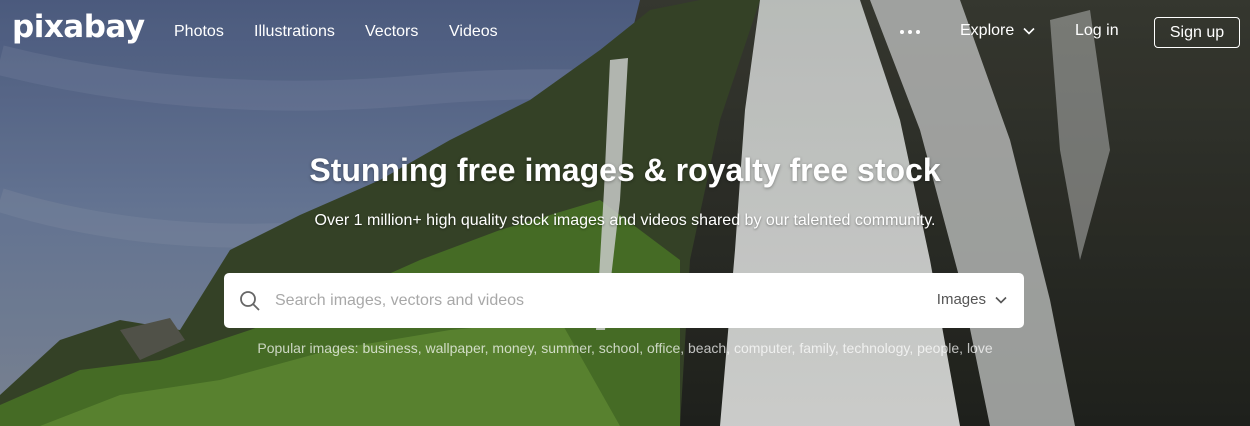 This screenshot has height=426, width=1250. What do you see at coordinates (707, 348) in the screenshot?
I see `popular-term-beach: beach` at bounding box center [707, 348].